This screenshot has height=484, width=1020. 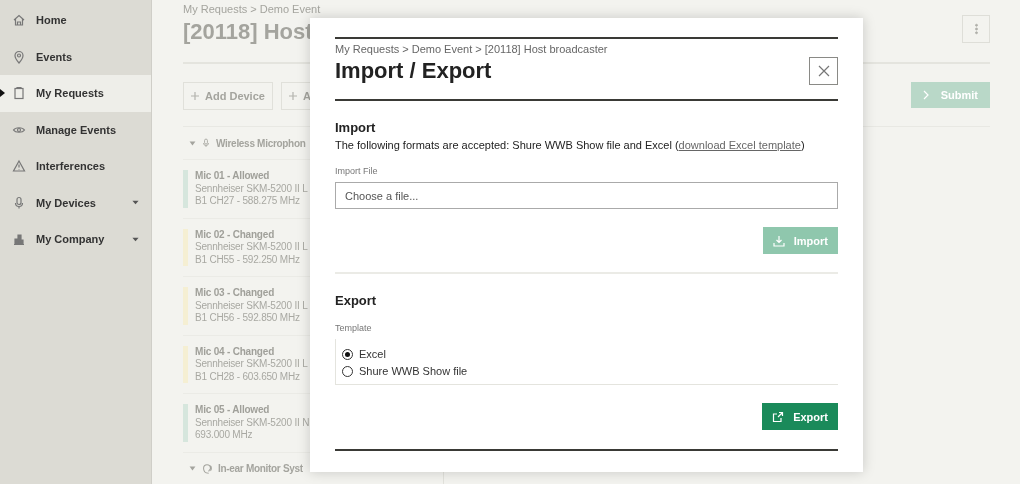 What do you see at coordinates (19, 20) in the screenshot?
I see `home-icon` at bounding box center [19, 20].